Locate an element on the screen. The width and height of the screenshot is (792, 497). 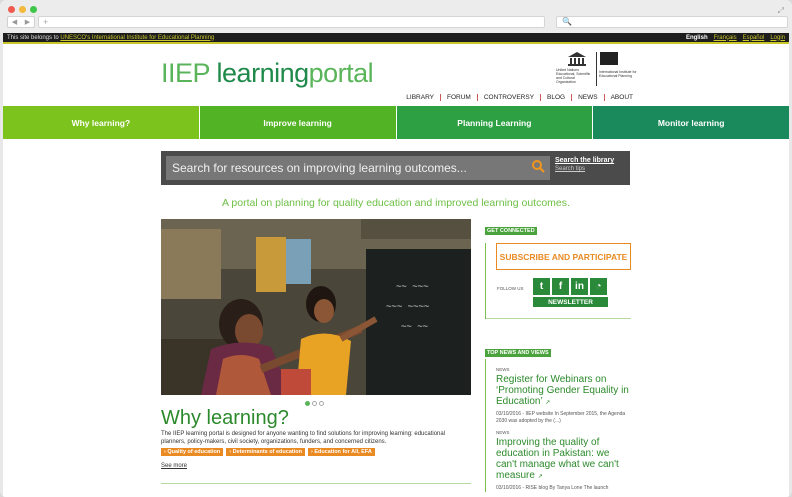
lang-espanol: Español is located at coordinates (754, 38).